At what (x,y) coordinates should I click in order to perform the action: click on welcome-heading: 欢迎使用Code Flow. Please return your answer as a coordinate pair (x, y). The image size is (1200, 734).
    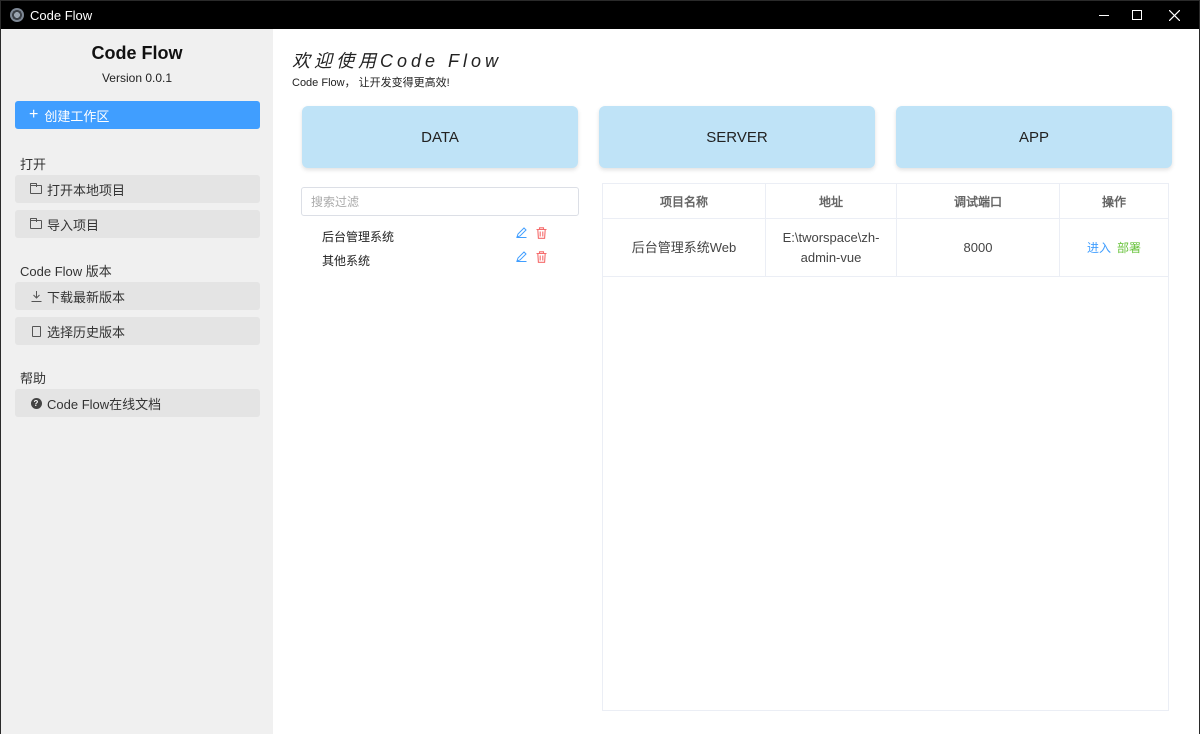
    Looking at the image, I should click on (397, 61).